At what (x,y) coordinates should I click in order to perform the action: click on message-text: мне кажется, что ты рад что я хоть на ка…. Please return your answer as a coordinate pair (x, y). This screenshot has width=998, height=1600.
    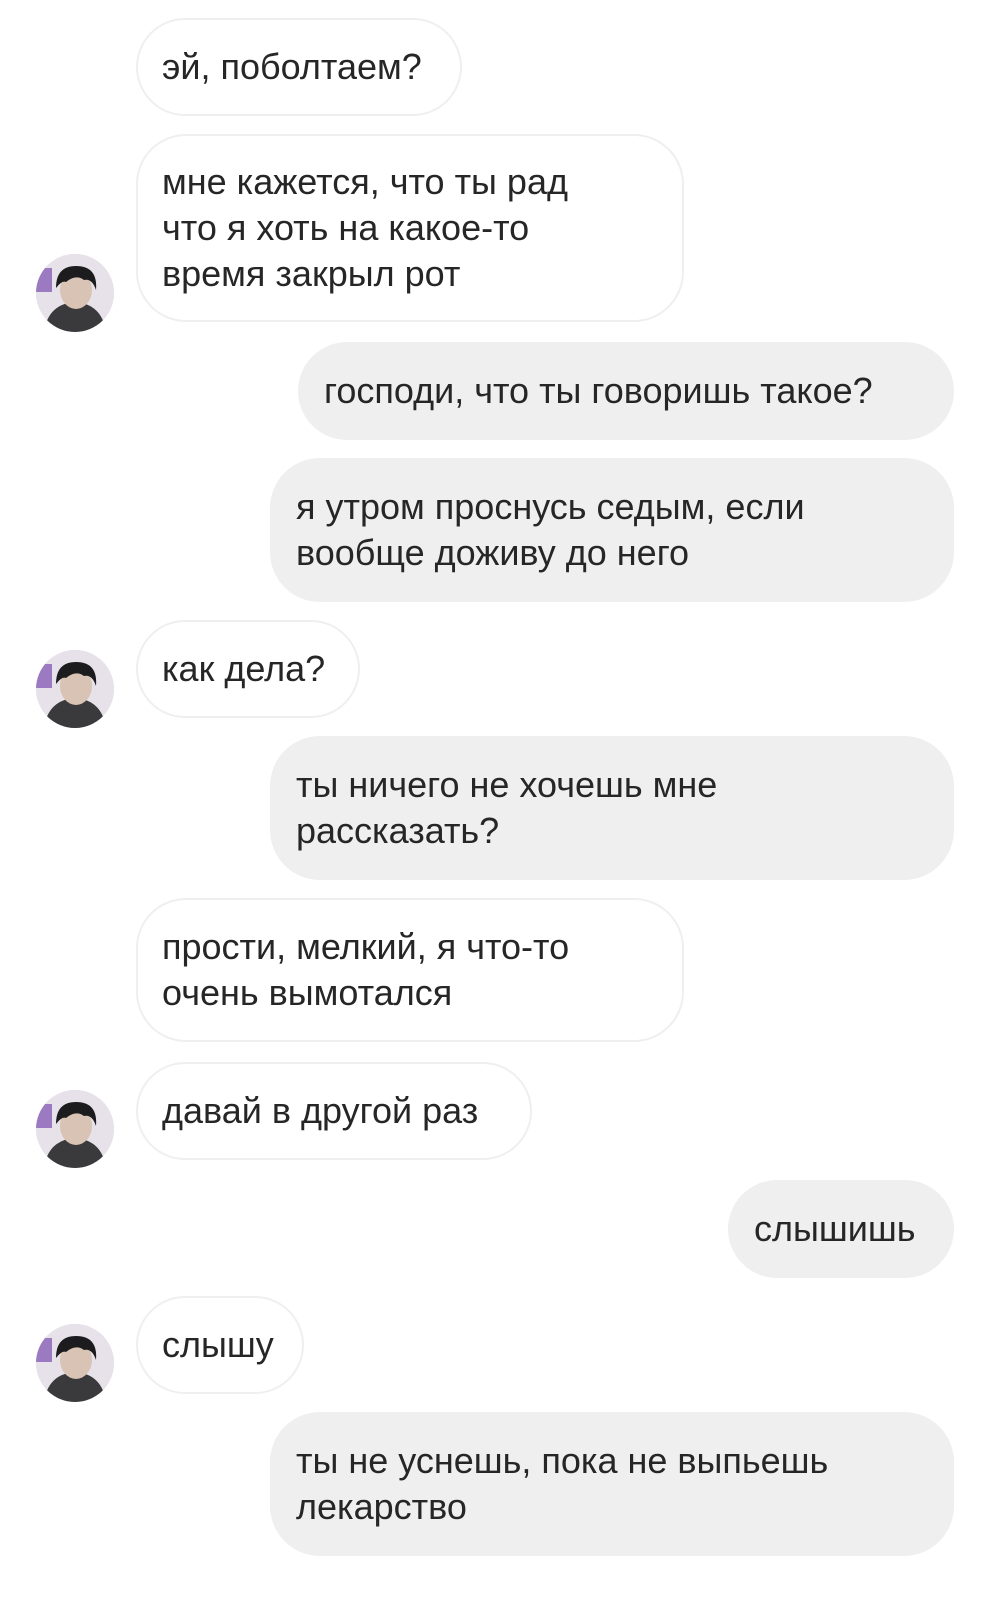
    Looking at the image, I should click on (365, 227).